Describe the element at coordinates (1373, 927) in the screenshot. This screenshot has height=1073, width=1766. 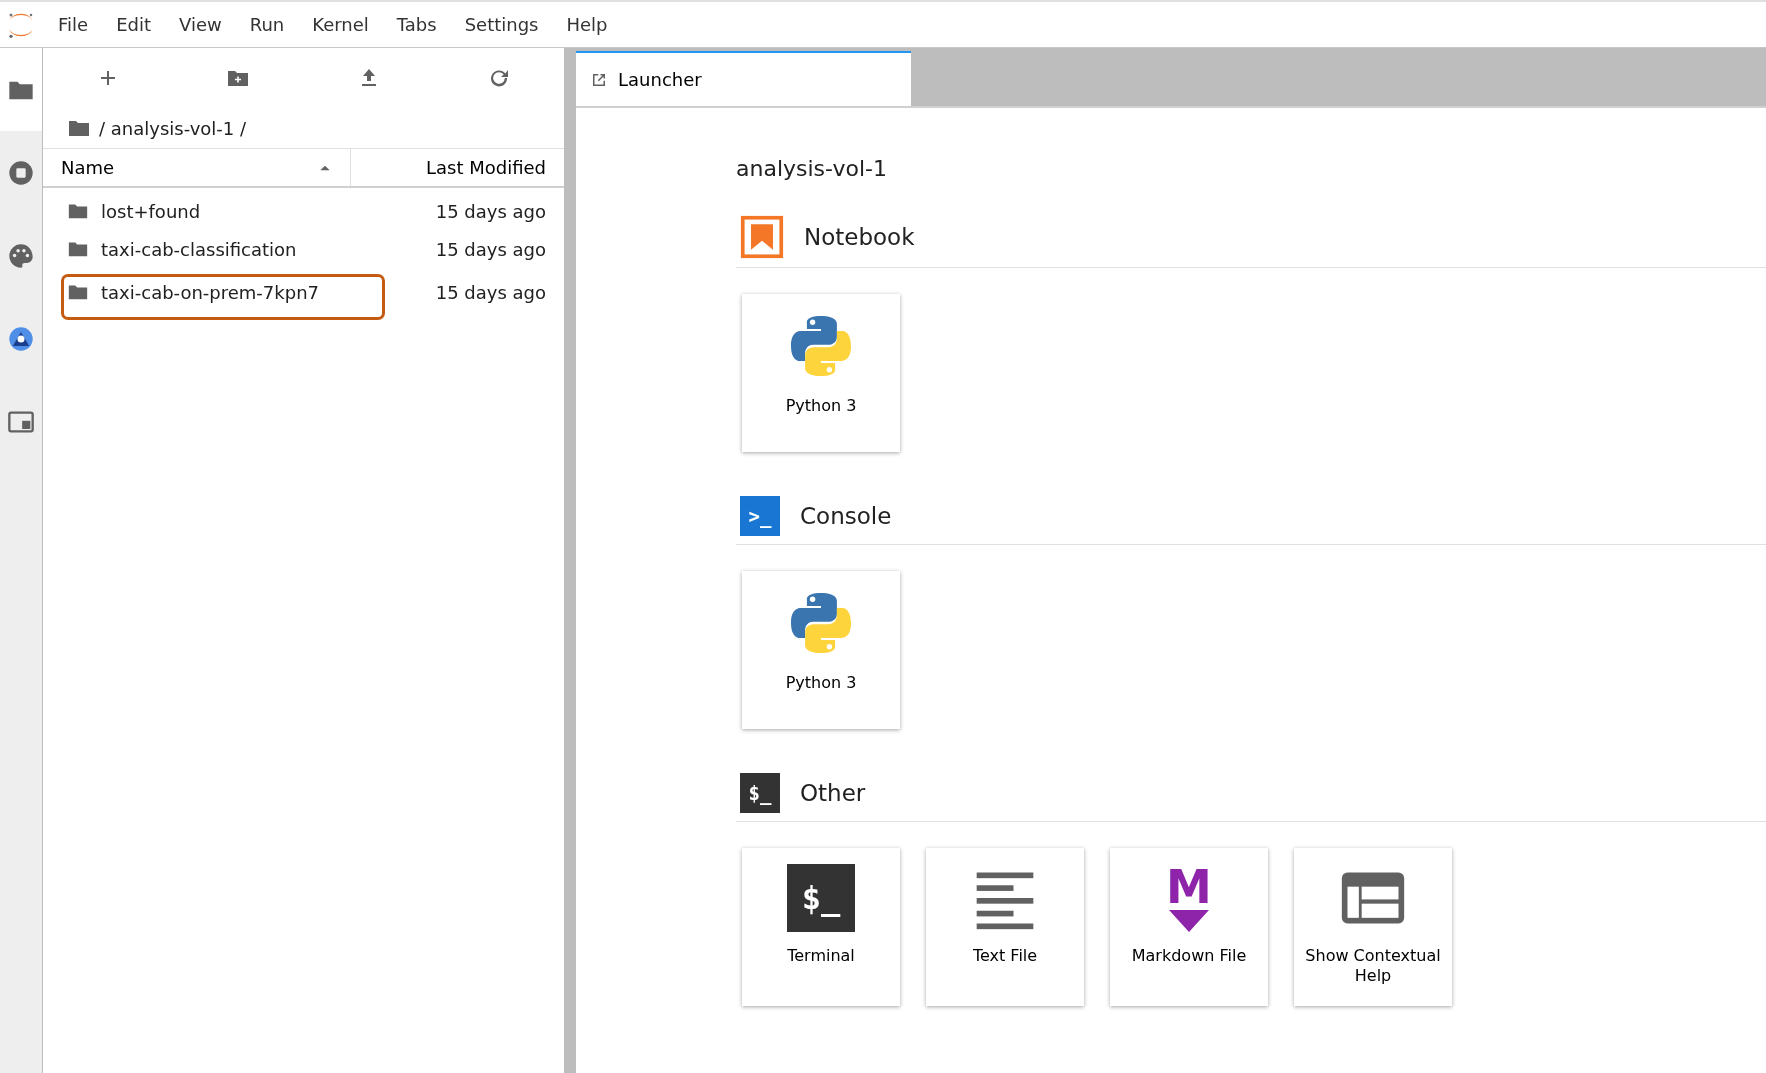
I see `launcher-card: Show Contextual Help` at that location.